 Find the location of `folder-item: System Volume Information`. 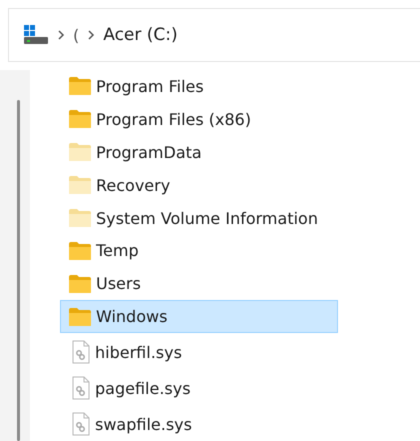

folder-item: System Volume Information is located at coordinates (199, 218).